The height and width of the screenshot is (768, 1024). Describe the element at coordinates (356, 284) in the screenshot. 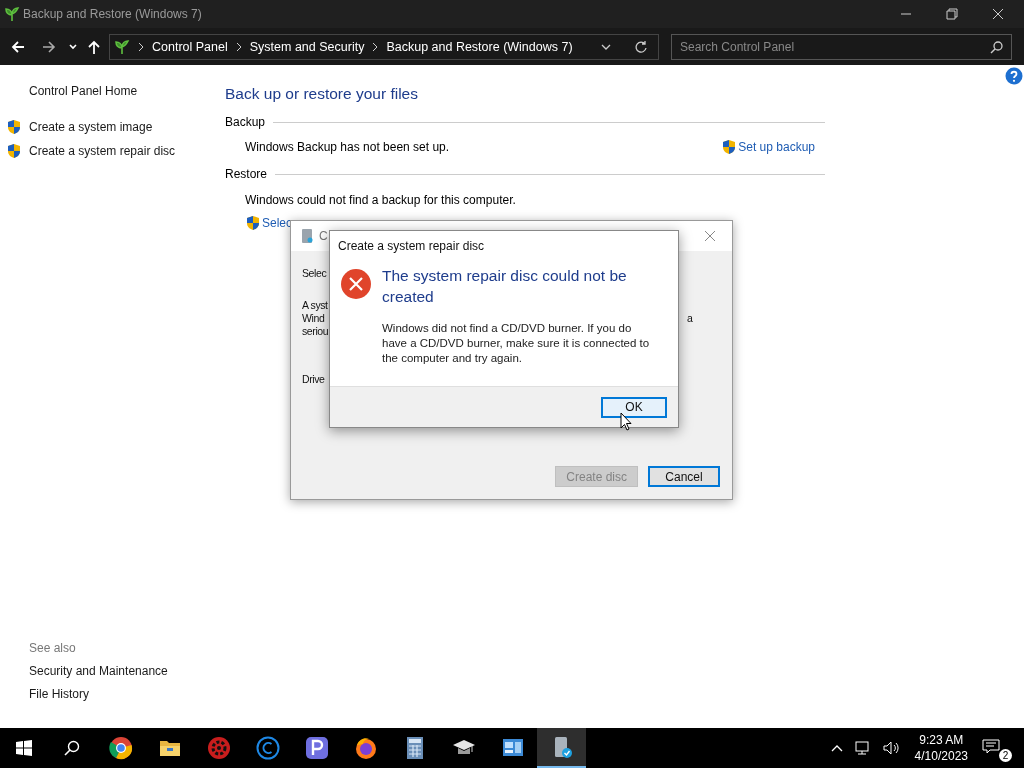

I see `error-icon` at that location.